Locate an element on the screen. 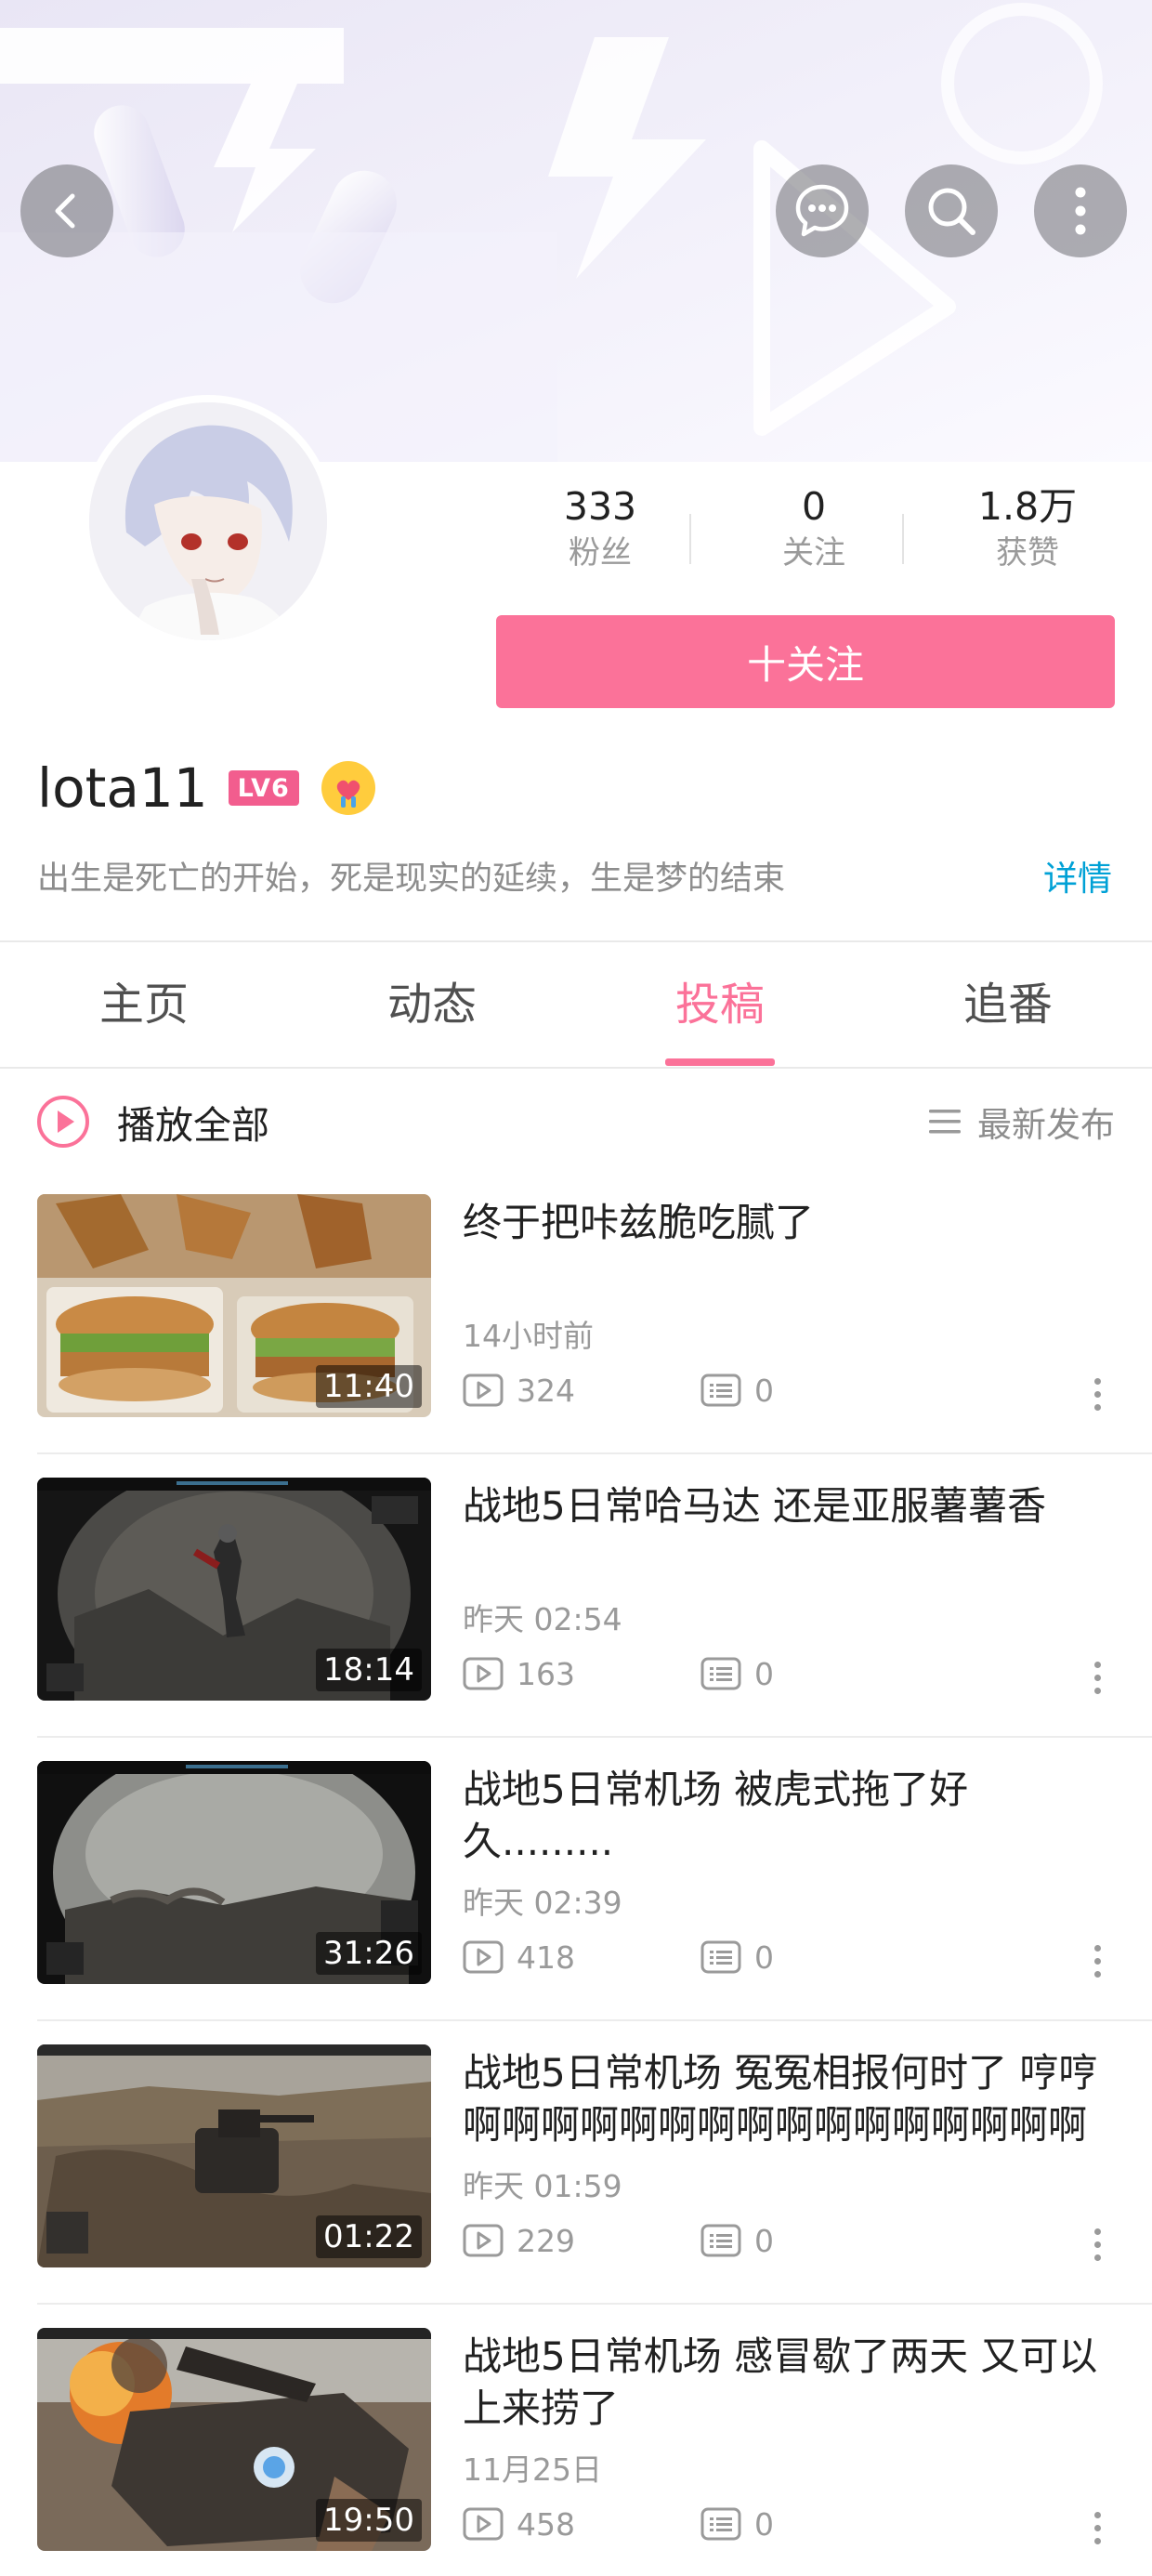 The width and height of the screenshot is (1152, 2576). profile-tabs: 主页 动态 投稿 追番 is located at coordinates (576, 1004).